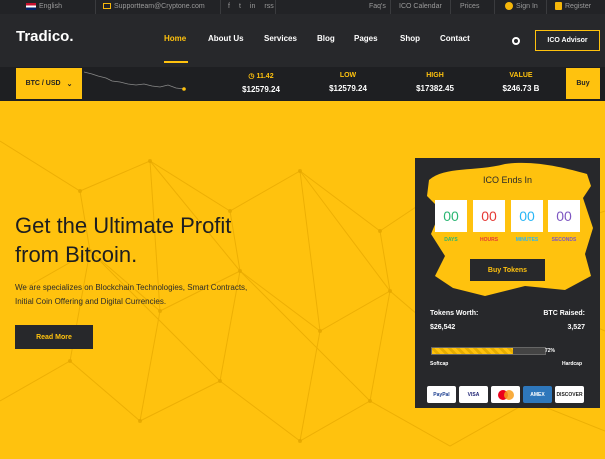  I want to click on sale-progress-bar, so click(488, 351).